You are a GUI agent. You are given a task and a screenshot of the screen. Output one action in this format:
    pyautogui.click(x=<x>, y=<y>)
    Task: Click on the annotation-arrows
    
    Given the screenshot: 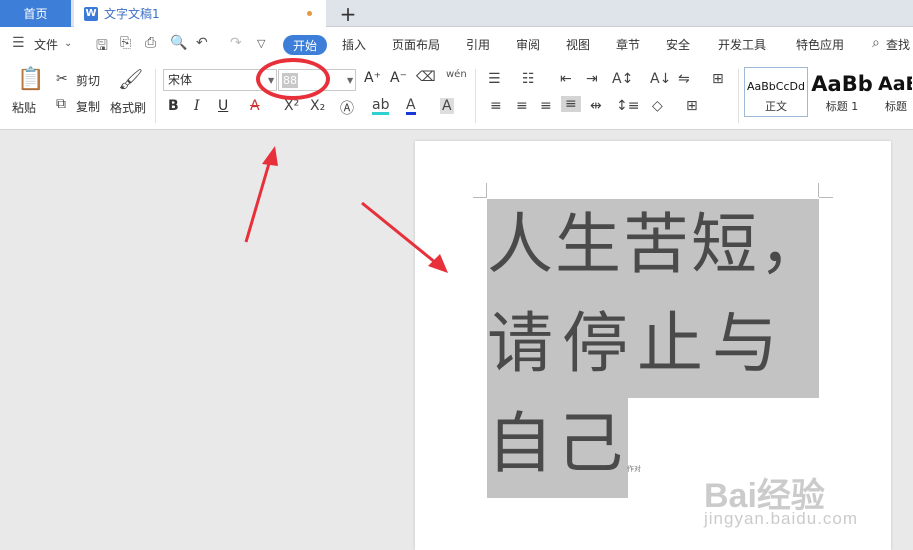 What is the action you would take?
    pyautogui.click(x=346, y=209)
    